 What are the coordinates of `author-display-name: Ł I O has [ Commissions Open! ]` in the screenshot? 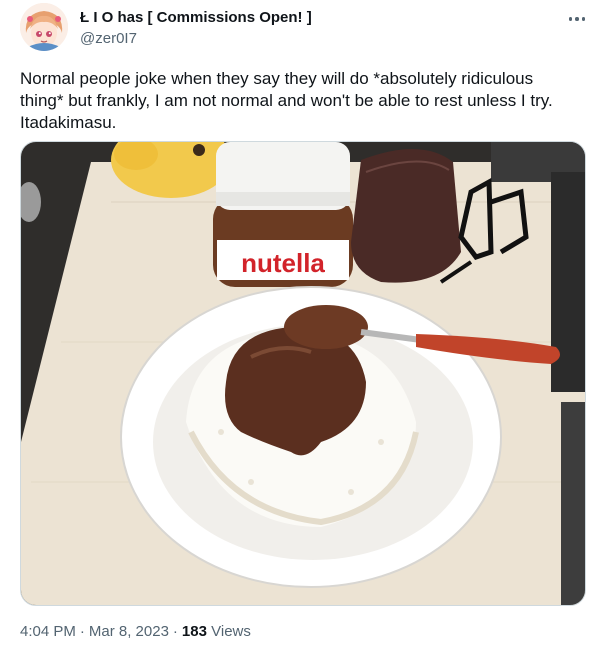 It's located at (196, 17).